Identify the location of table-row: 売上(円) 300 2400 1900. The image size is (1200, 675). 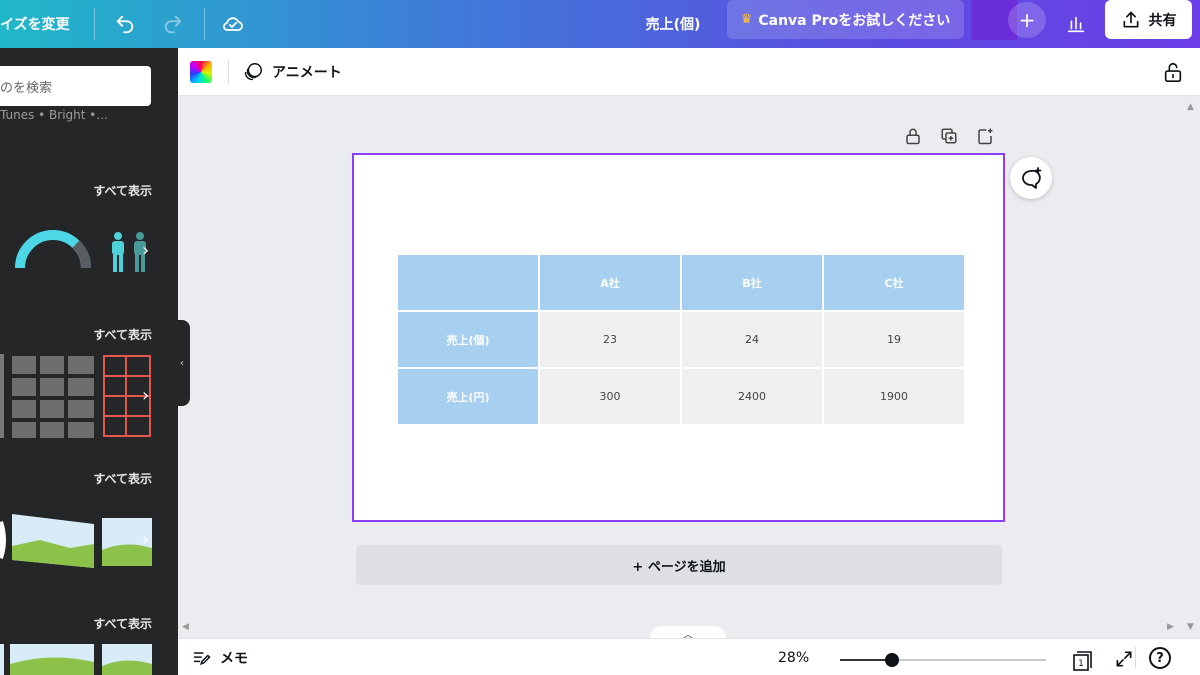
(681, 396).